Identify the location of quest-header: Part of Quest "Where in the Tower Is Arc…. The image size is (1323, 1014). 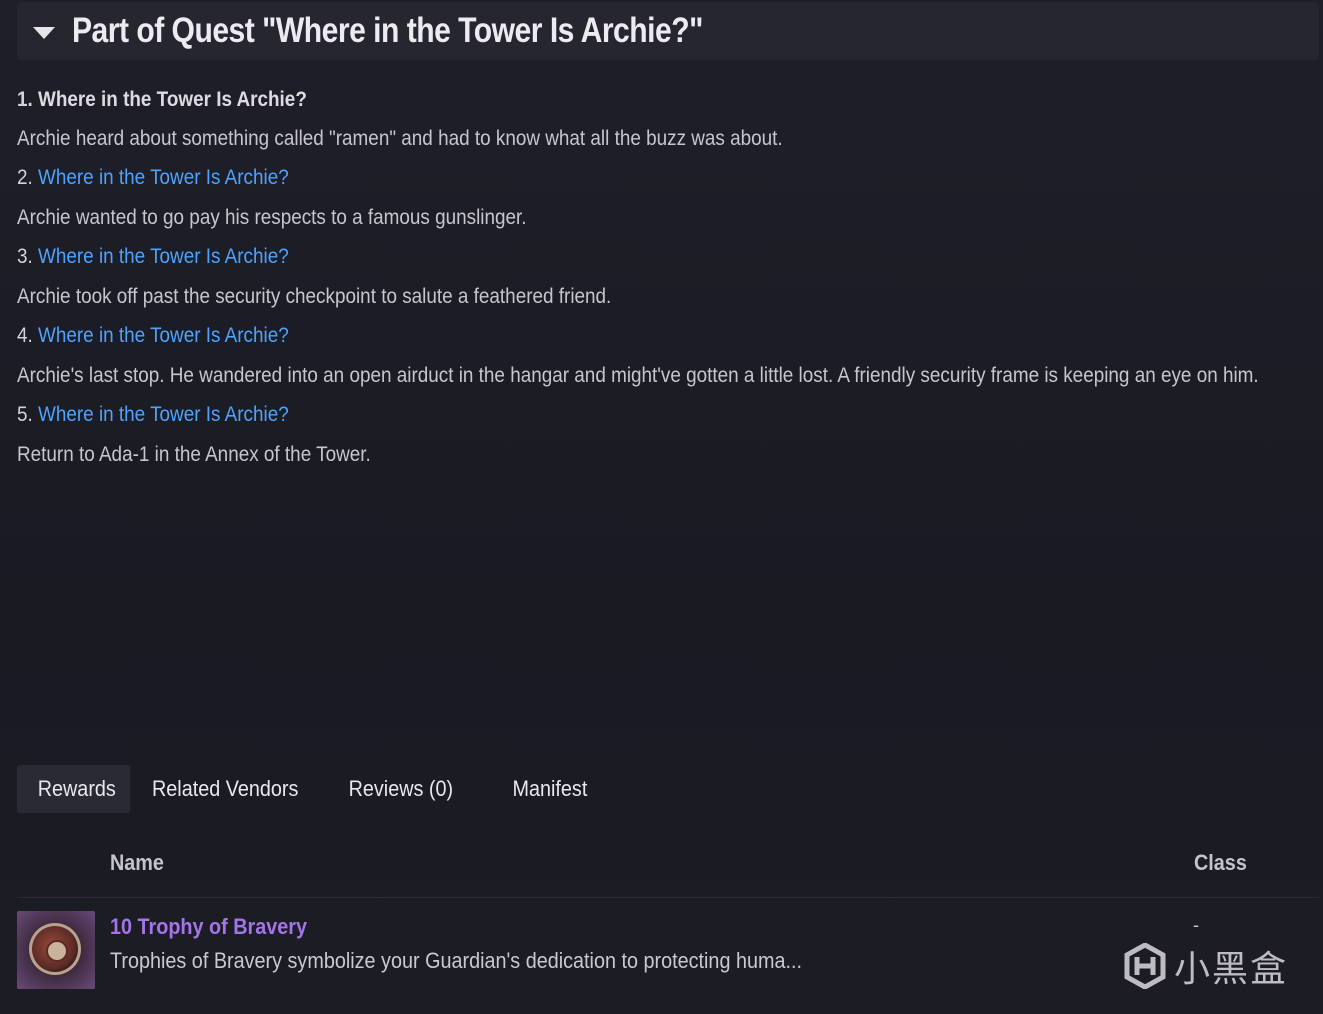
(668, 31).